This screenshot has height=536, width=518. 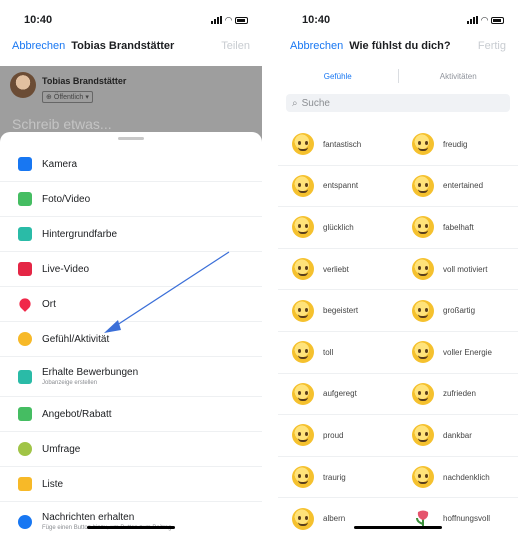 I want to click on tab-bar: Gefühle Aktivitäten, so click(x=398, y=76).